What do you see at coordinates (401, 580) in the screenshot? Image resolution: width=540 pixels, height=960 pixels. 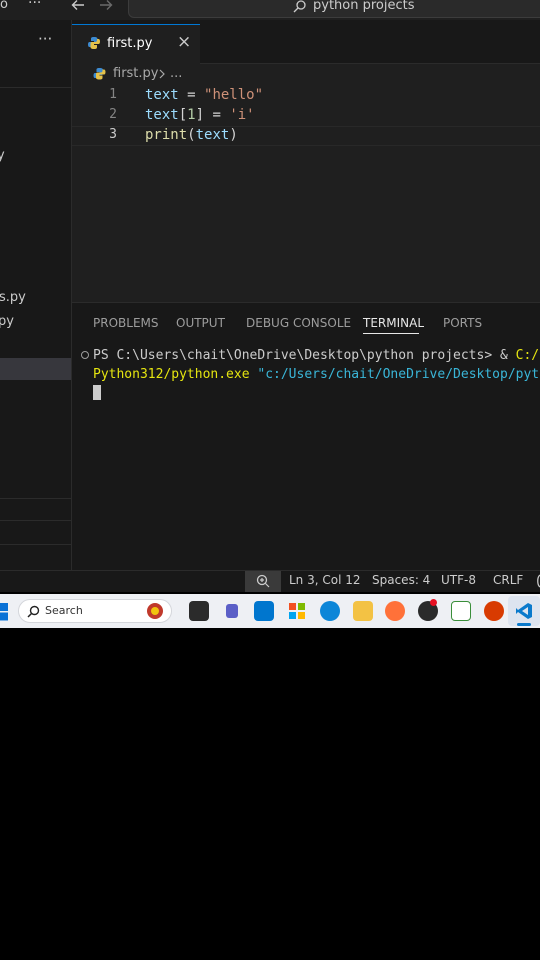 I see `indentation: Spaces: 4` at bounding box center [401, 580].